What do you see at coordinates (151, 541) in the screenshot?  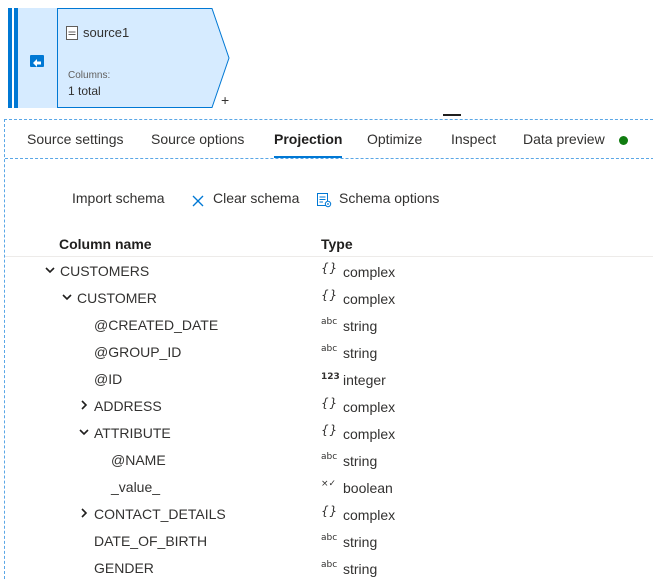 I see `column-name-cell: DATE_OF_BIRTH` at bounding box center [151, 541].